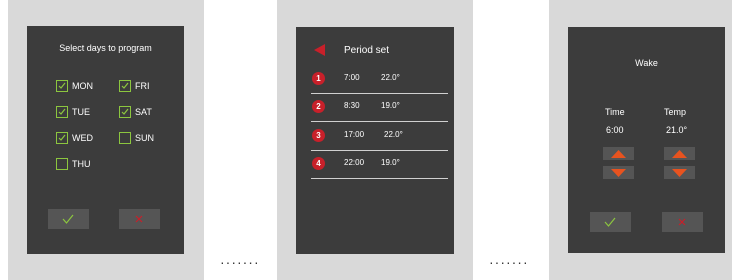 The width and height of the screenshot is (732, 280). What do you see at coordinates (375, 86) in the screenshot?
I see `period-row: 1 7:00 22.0°` at bounding box center [375, 86].